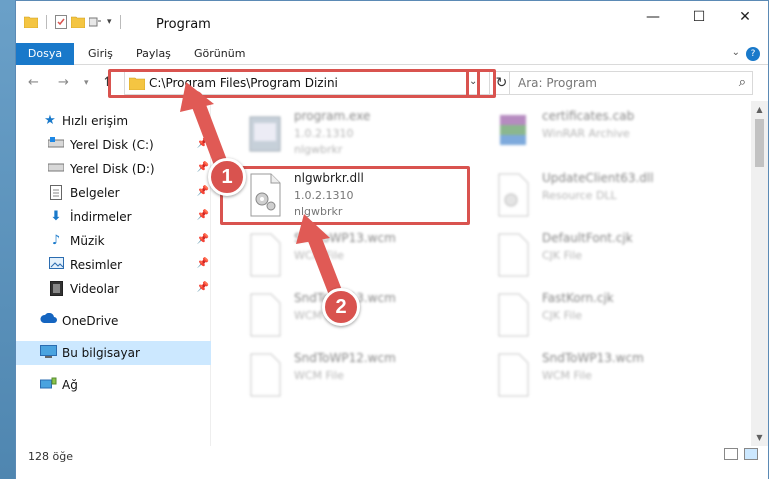 The image size is (769, 479). What do you see at coordinates (586, 133) in the screenshot?
I see `file-detail: WinRAR Archive` at bounding box center [586, 133].